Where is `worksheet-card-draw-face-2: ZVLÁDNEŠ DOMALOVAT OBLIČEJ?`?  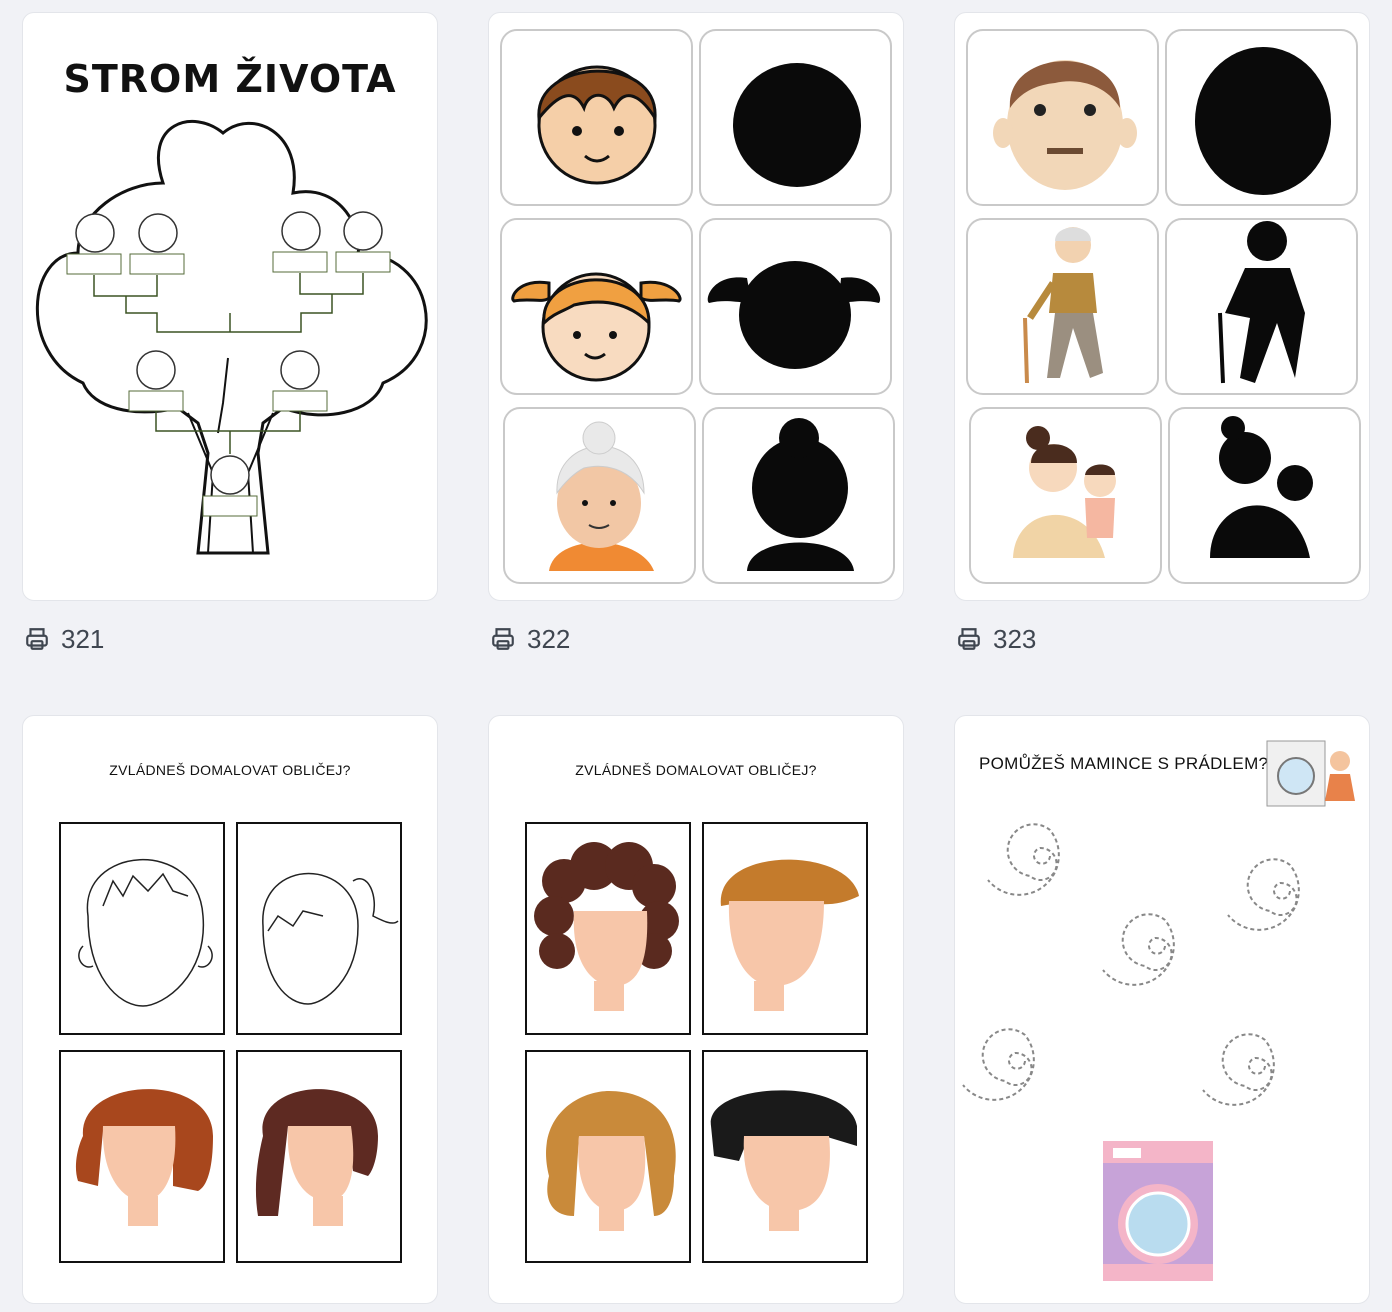 worksheet-card-draw-face-2: ZVLÁDNEŠ DOMALOVAT OBLIČEJ? is located at coordinates (696, 1009).